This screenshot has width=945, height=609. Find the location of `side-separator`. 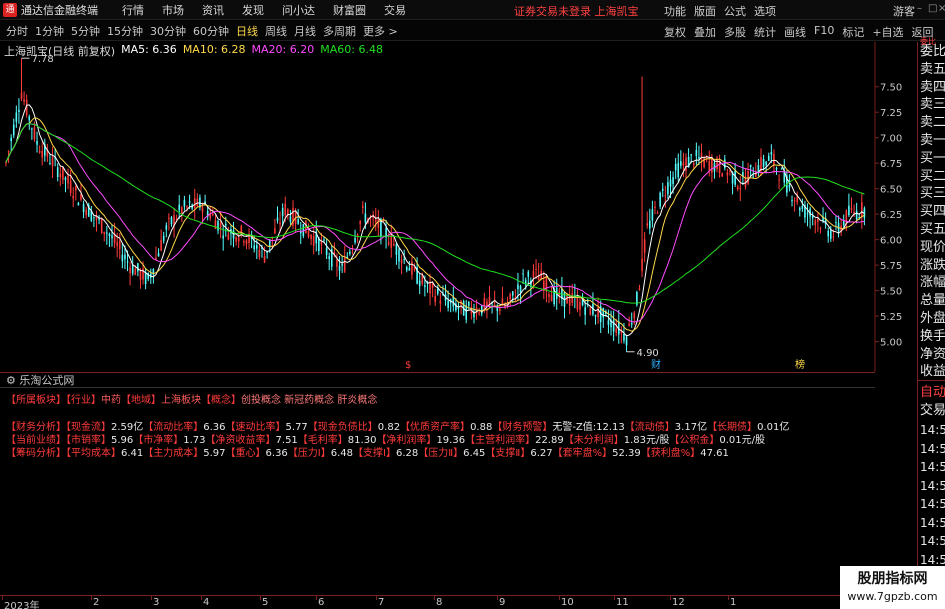

side-separator is located at coordinates (931, 380).